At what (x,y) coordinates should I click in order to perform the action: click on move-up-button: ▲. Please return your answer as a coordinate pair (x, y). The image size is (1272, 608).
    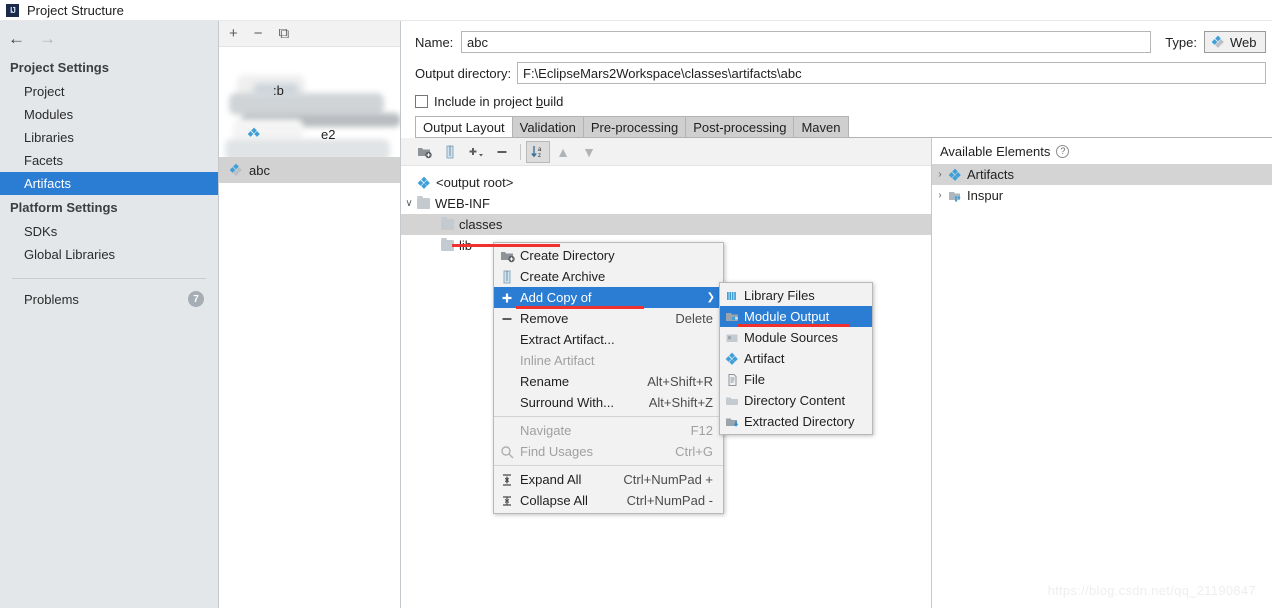
    Looking at the image, I should click on (563, 152).